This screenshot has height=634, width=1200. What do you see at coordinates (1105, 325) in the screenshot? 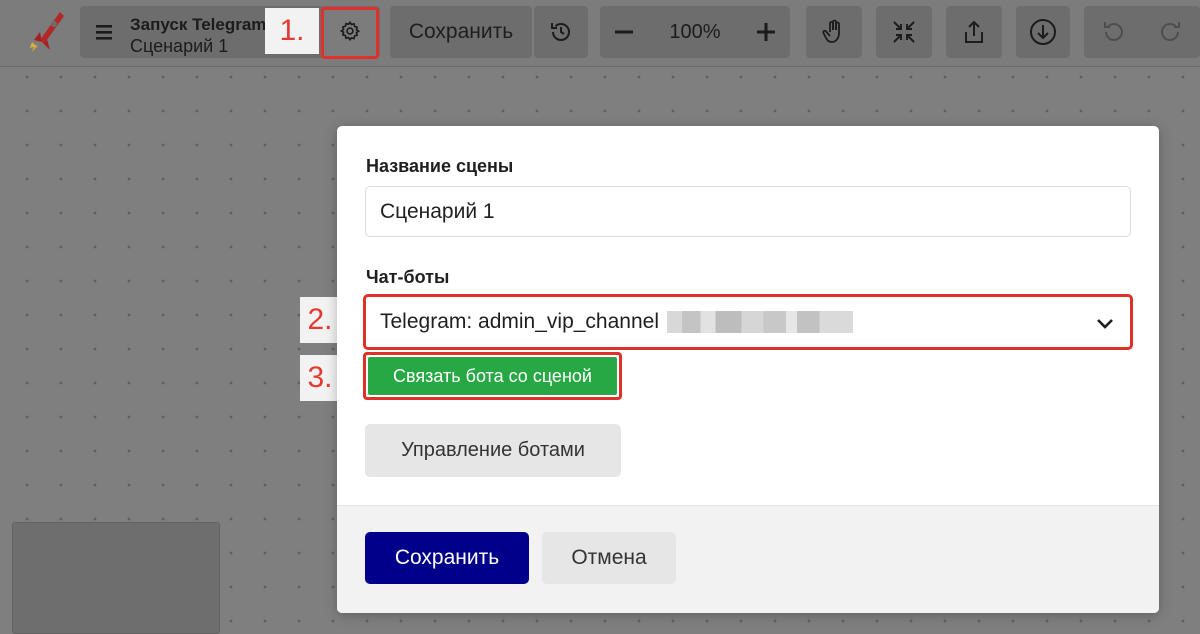
I see `chevron-down-icon` at bounding box center [1105, 325].